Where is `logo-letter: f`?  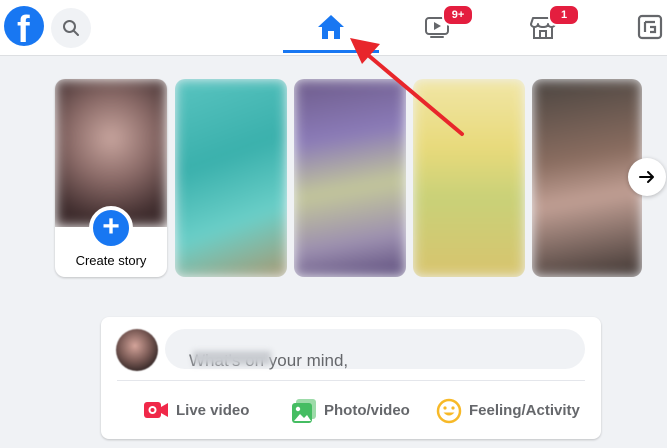
logo-letter: f is located at coordinates (23, 27).